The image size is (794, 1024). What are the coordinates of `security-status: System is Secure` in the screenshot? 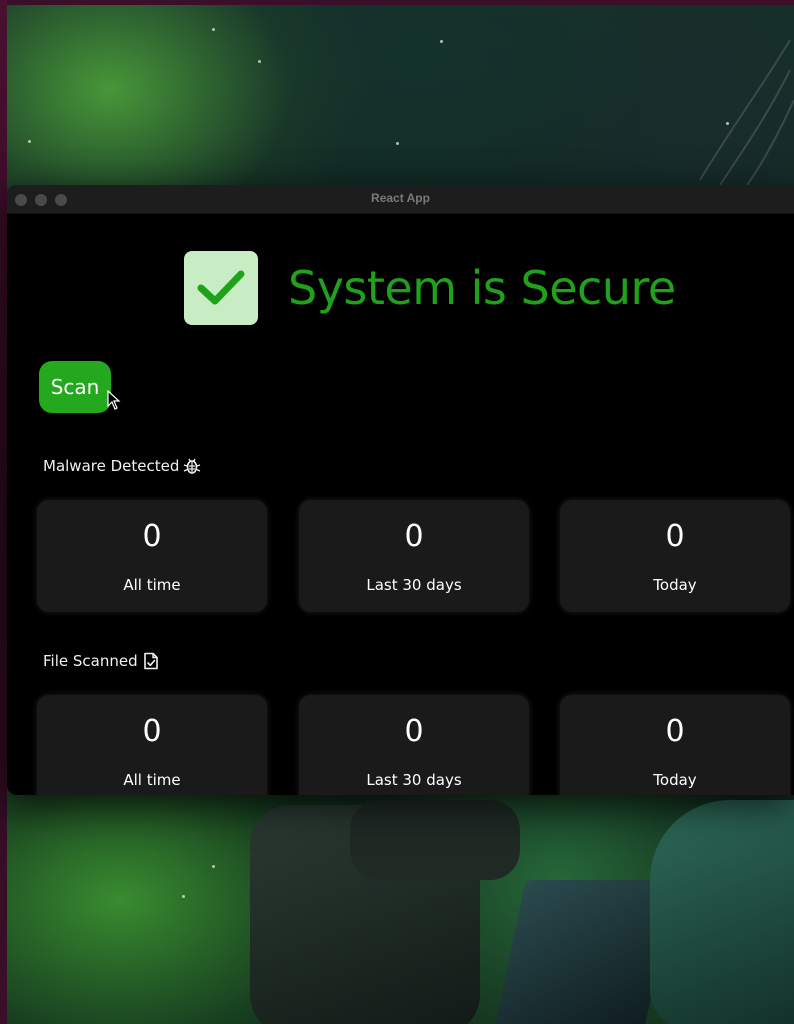 It's located at (430, 288).